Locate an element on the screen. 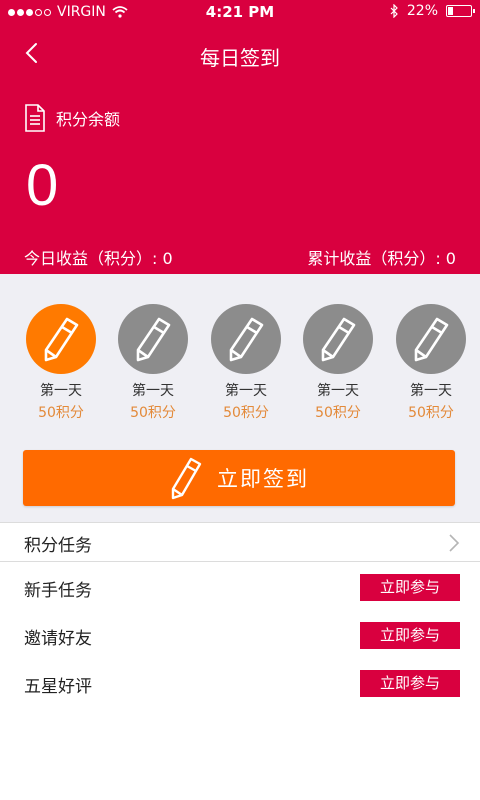 The width and height of the screenshot is (480, 800). tasks-header: 积分任务 is located at coordinates (240, 542).